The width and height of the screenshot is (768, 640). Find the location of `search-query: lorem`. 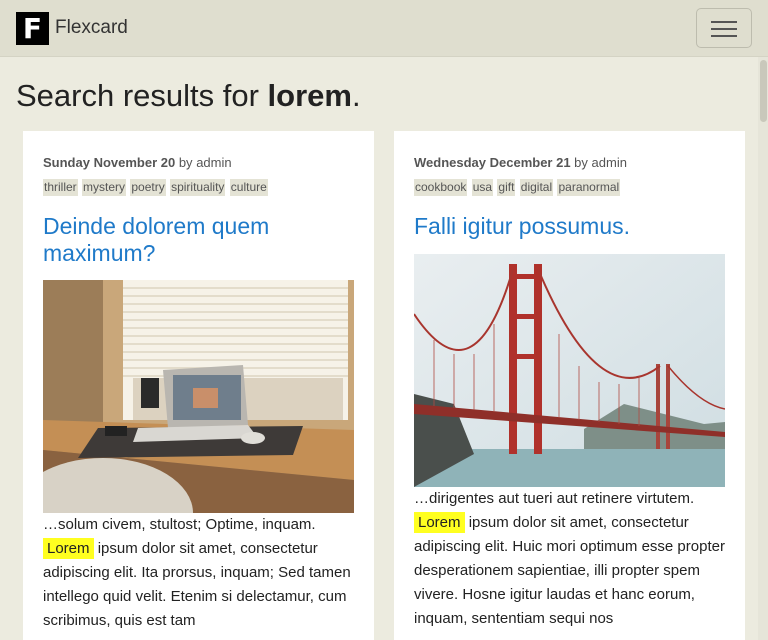

search-query: lorem is located at coordinates (309, 95).